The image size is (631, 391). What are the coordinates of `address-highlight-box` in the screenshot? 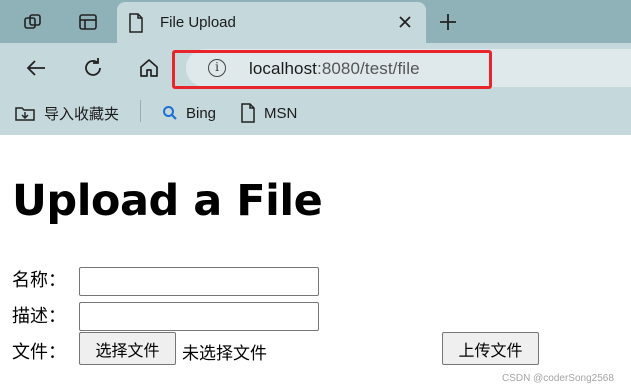 It's located at (332, 69).